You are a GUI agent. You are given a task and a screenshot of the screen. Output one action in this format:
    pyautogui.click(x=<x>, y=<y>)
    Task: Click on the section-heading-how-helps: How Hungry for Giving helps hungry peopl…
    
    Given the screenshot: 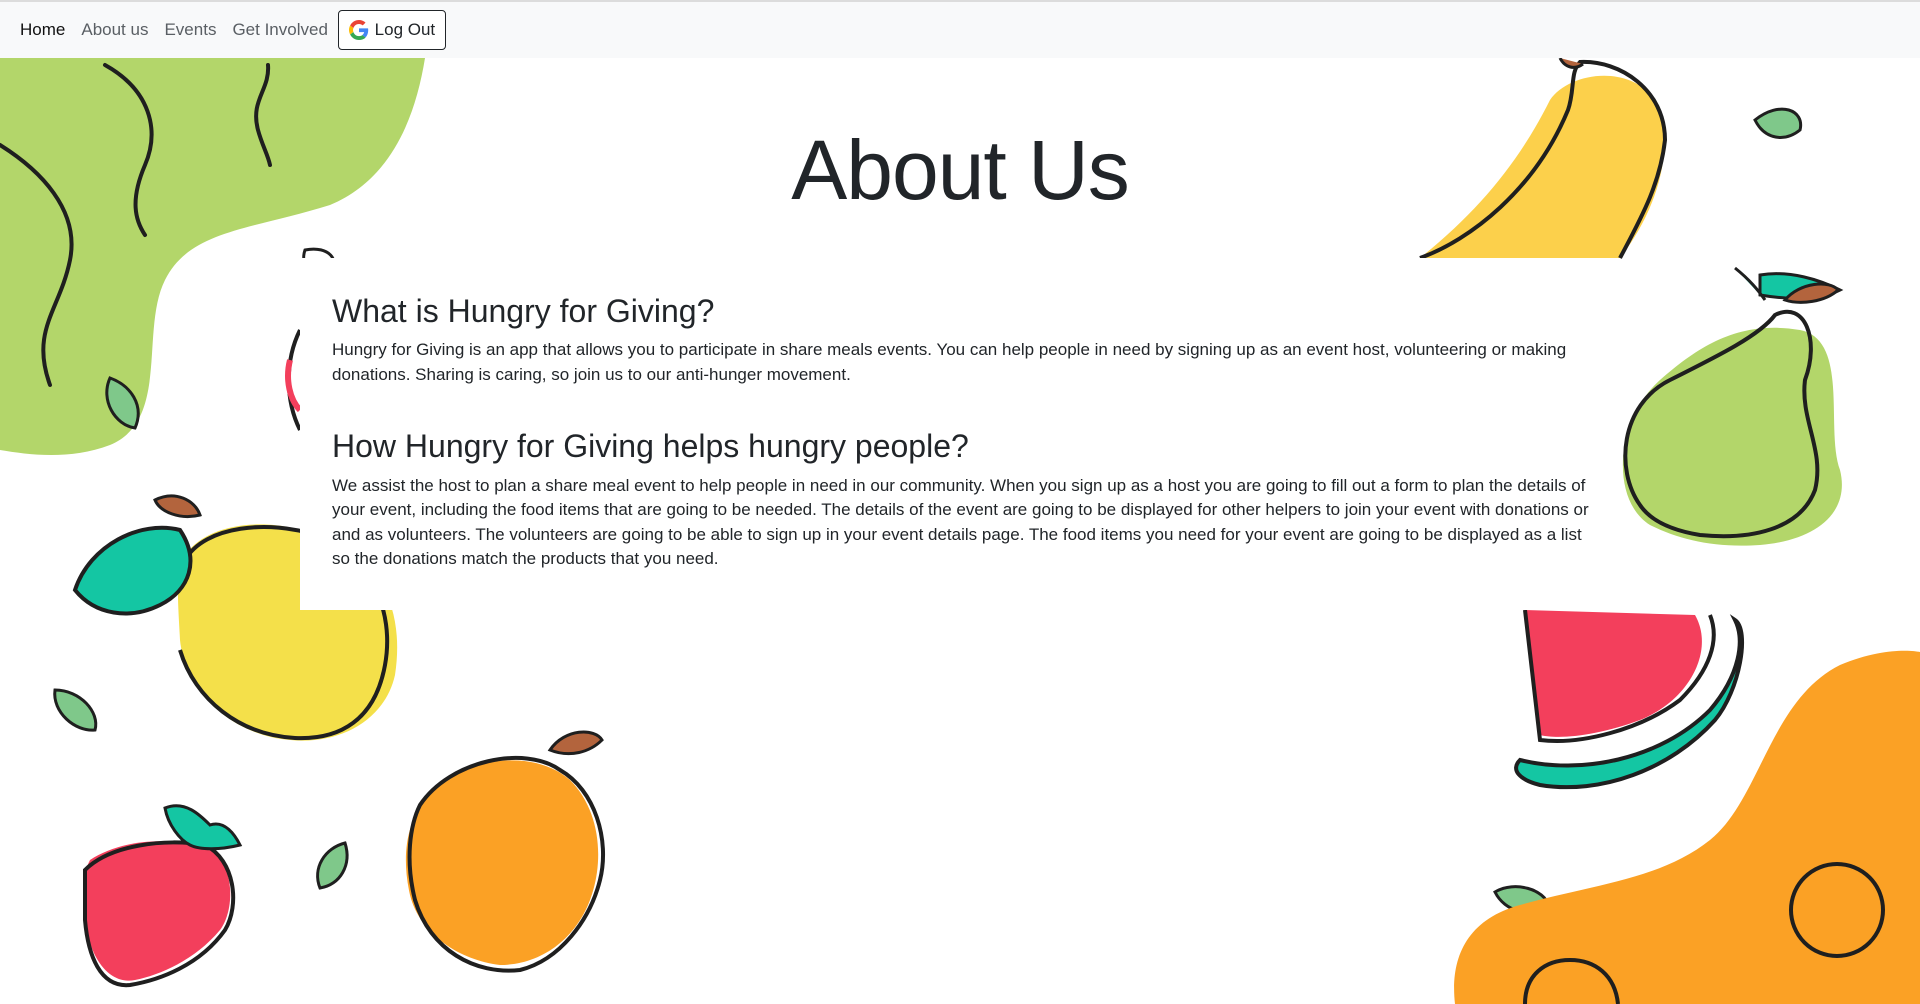 What is the action you would take?
    pyautogui.click(x=650, y=446)
    